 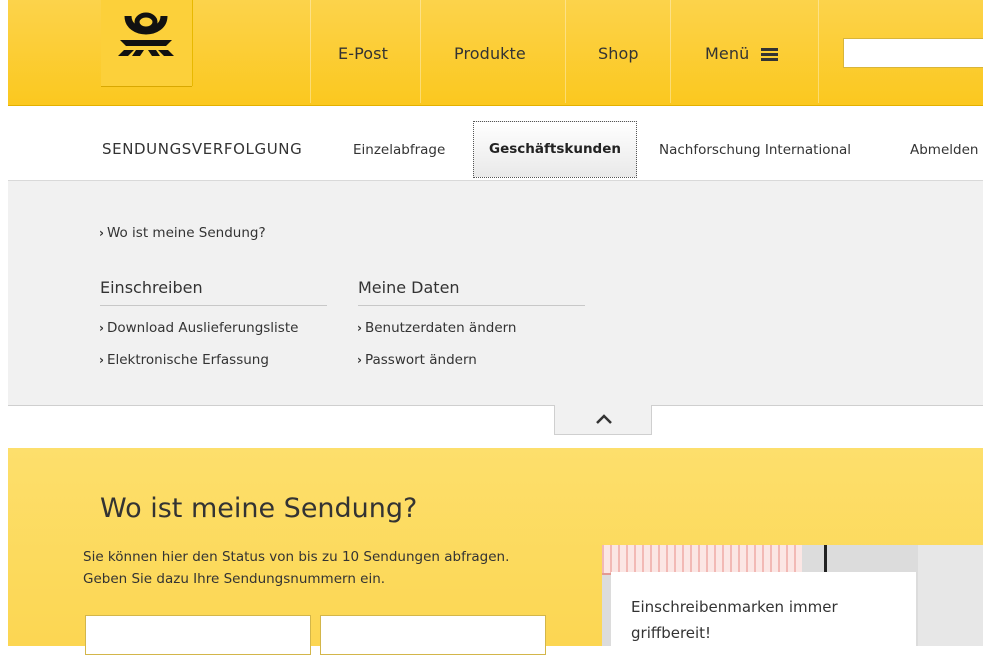 What do you see at coordinates (825, 559) in the screenshot?
I see `decorative-line` at bounding box center [825, 559].